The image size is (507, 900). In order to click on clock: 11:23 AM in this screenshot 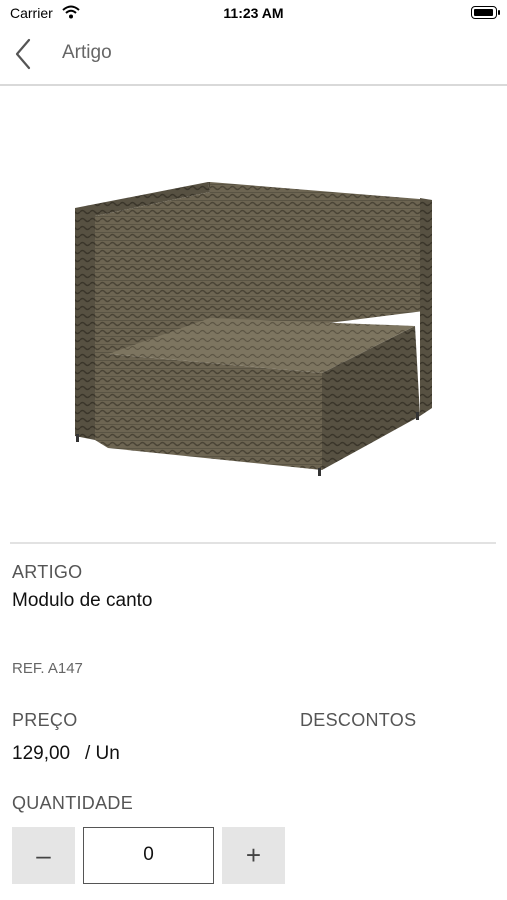, I will do `click(253, 13)`.